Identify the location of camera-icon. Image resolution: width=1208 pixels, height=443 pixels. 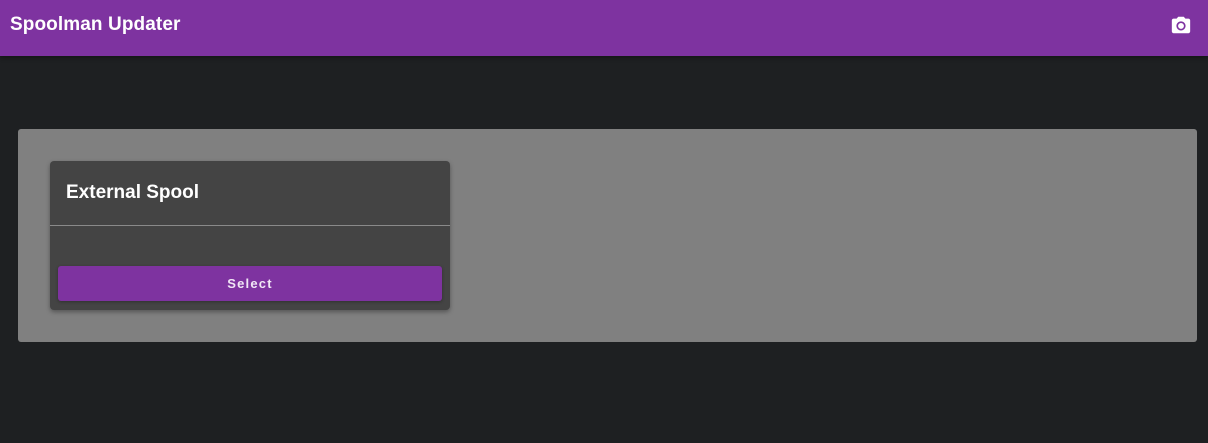
(1181, 25).